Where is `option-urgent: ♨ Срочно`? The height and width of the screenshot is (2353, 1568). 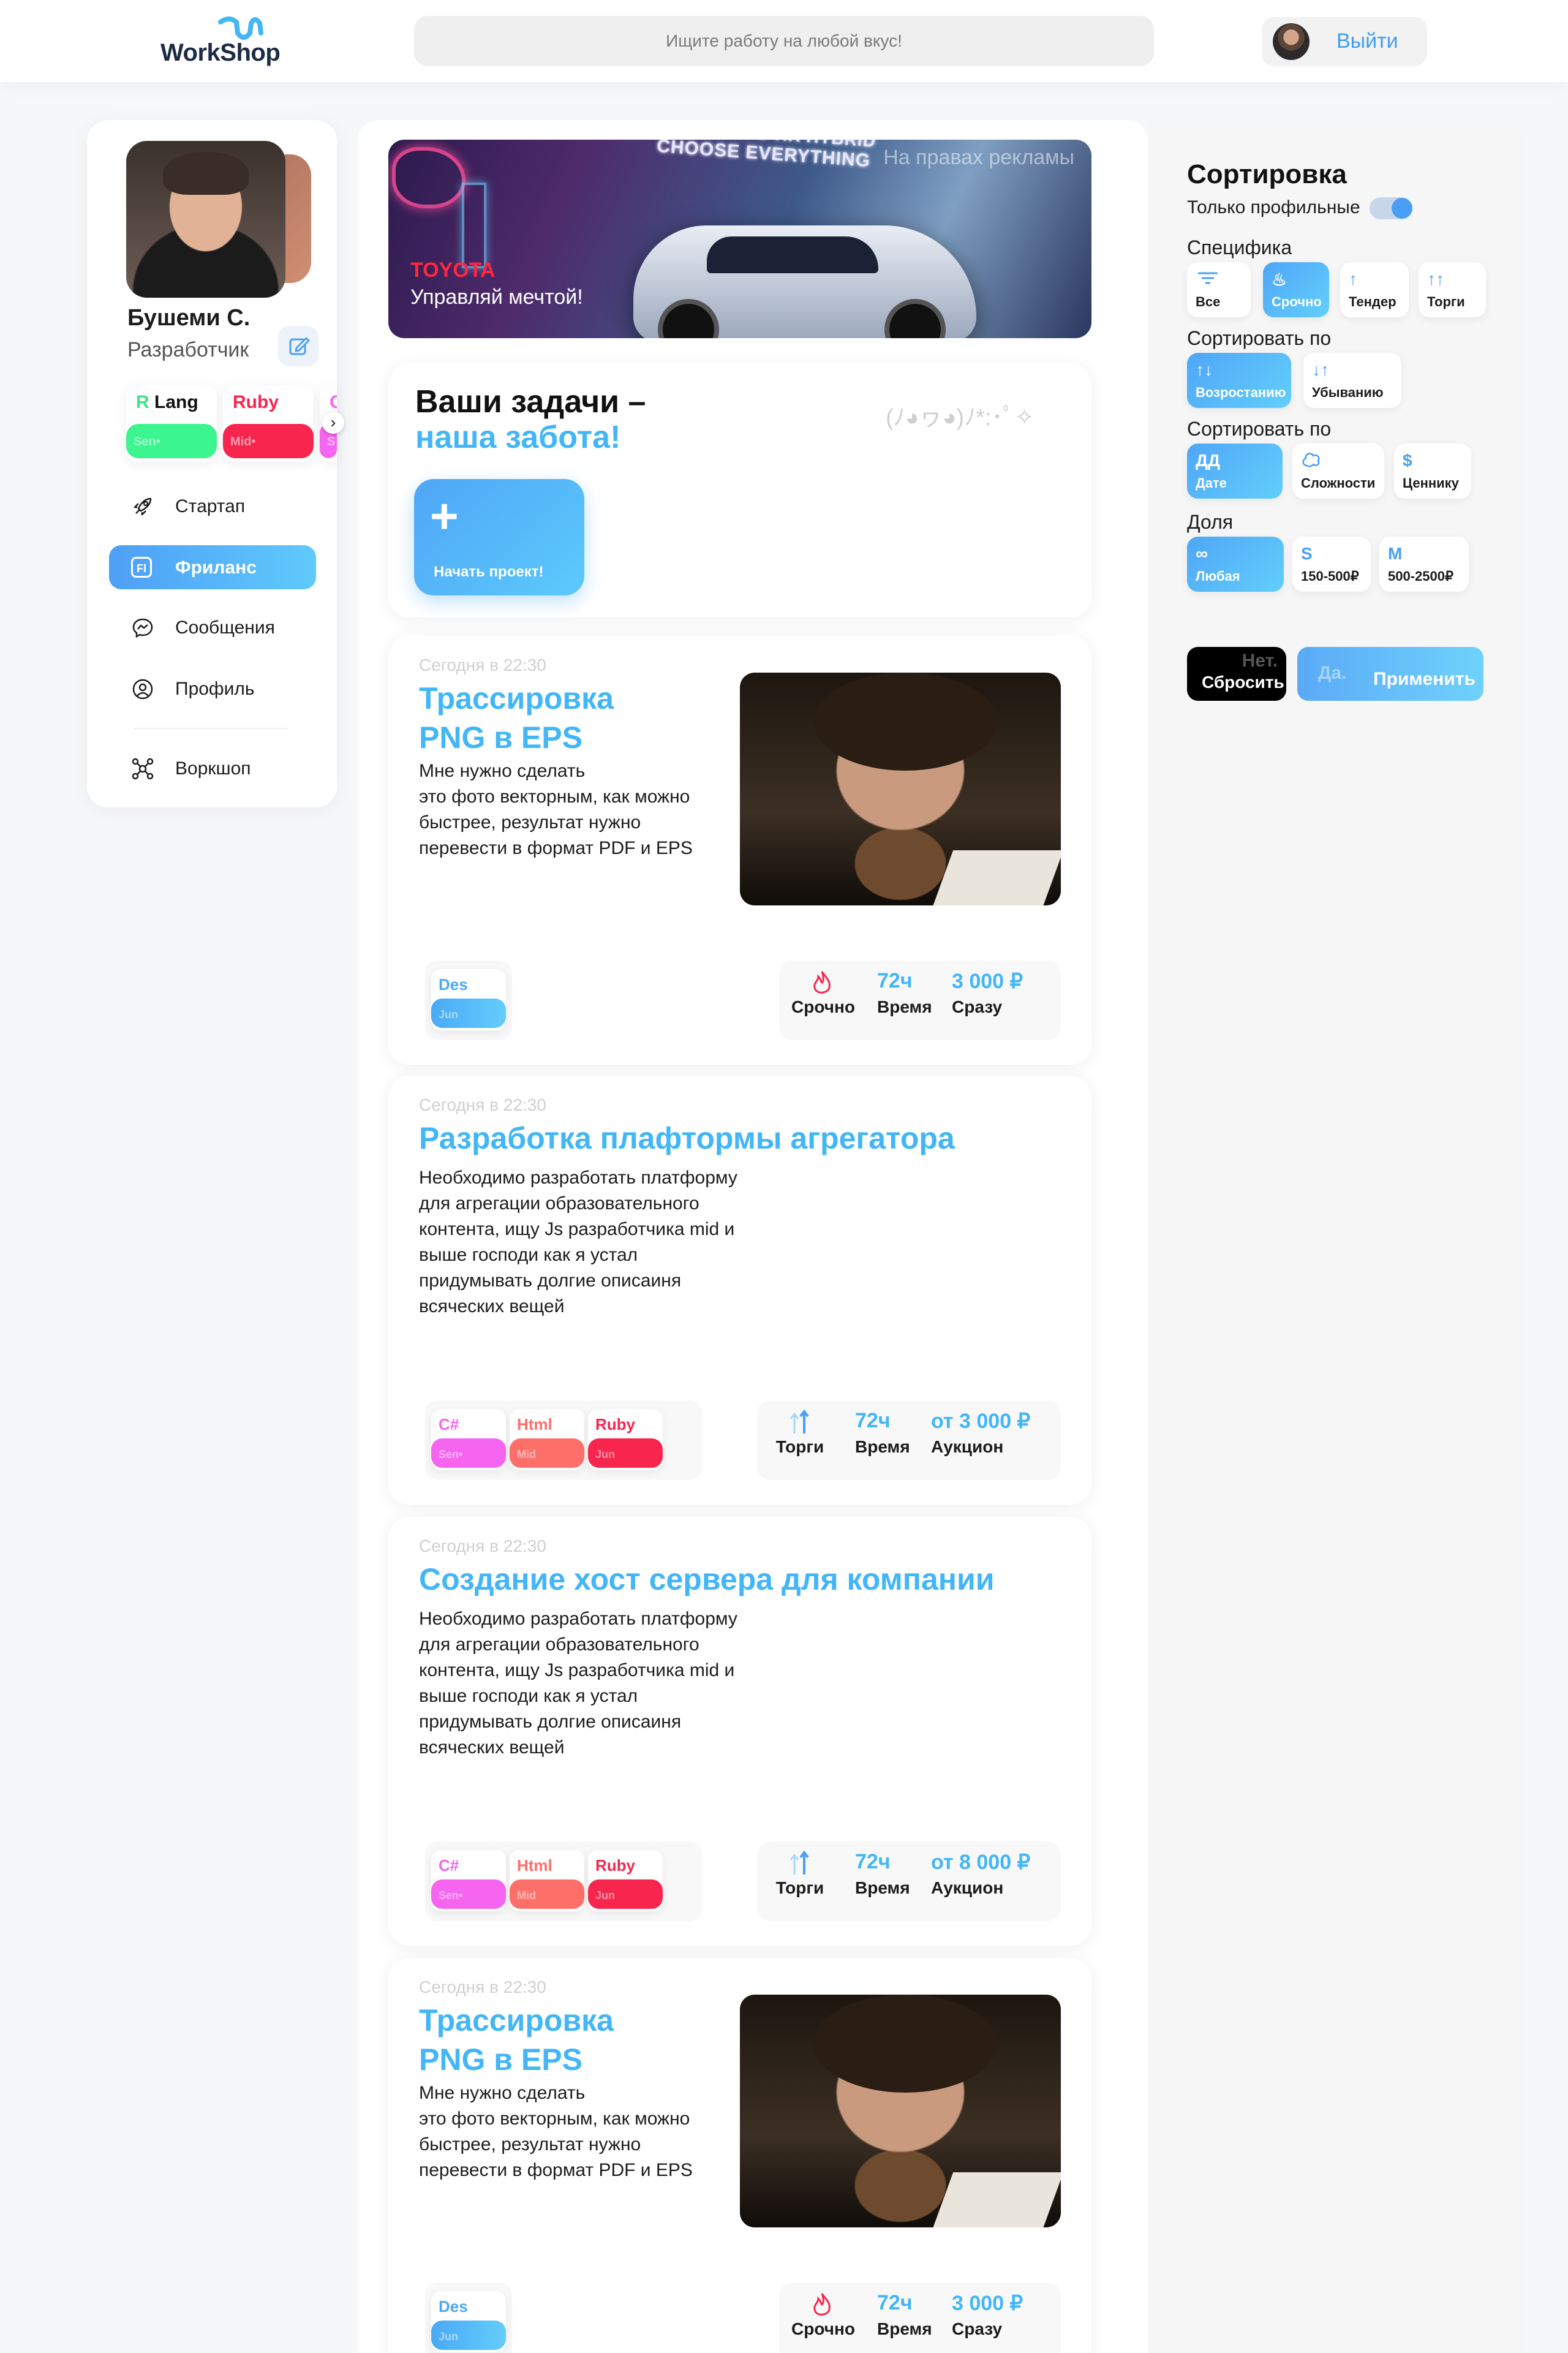 option-urgent: ♨ Срочно is located at coordinates (1296, 289).